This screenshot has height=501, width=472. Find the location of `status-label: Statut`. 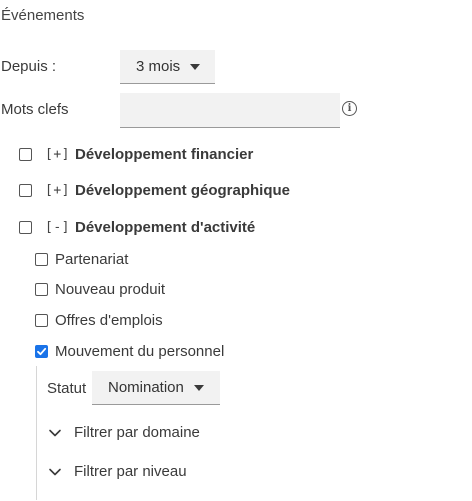

status-label: Statut is located at coordinates (67, 388).